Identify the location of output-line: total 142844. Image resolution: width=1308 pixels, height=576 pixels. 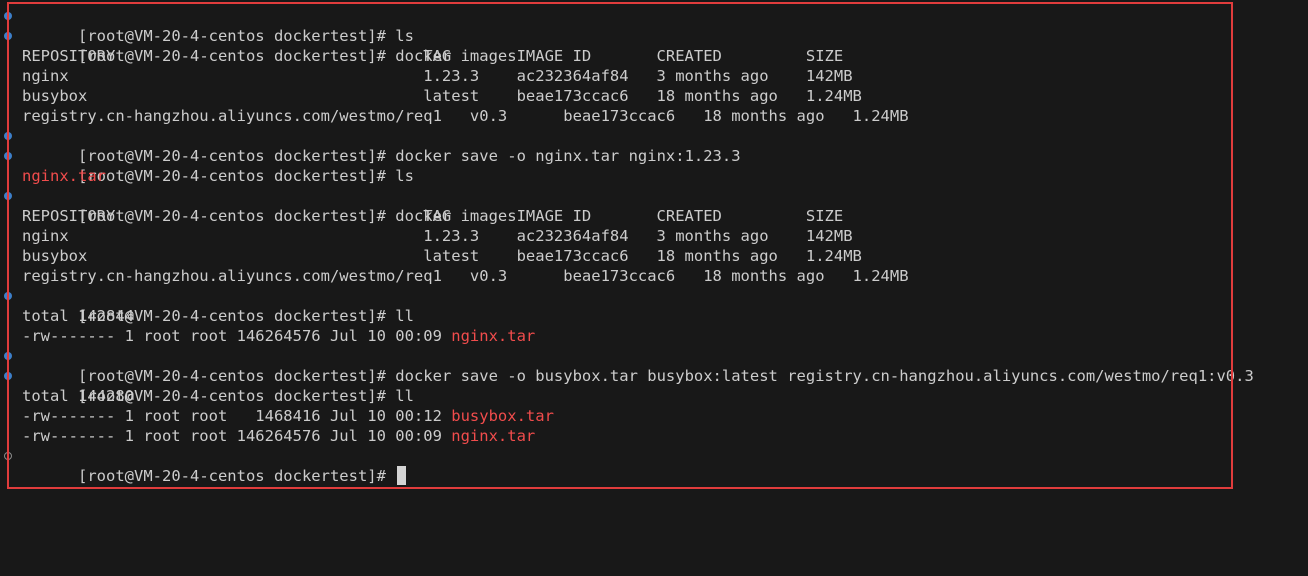
(78, 316).